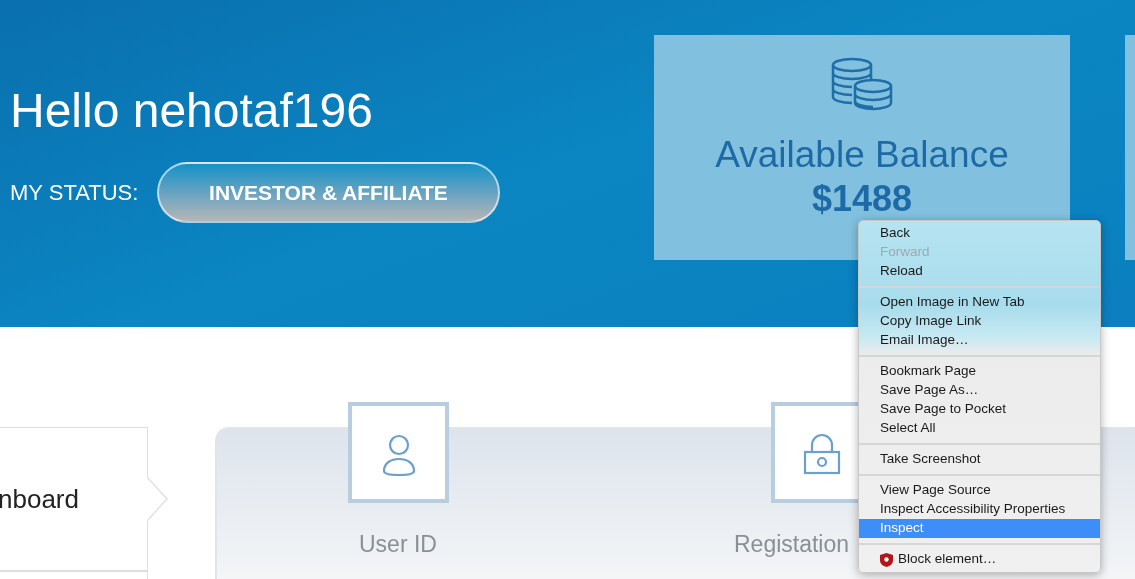  Describe the element at coordinates (979, 409) in the screenshot. I see `menu-item: Save Page to Pocket` at that location.